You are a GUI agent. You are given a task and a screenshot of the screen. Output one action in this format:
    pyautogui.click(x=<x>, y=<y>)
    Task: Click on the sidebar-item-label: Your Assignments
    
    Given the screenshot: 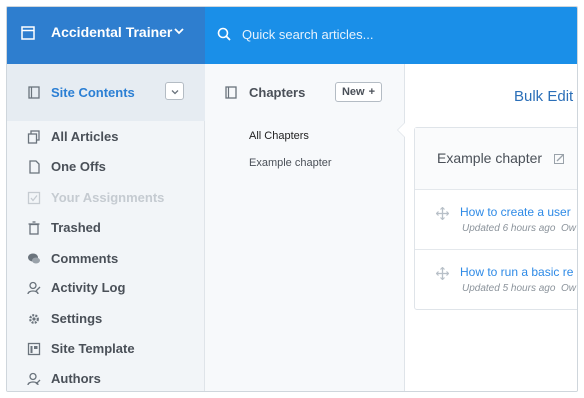 What is the action you would take?
    pyautogui.click(x=108, y=197)
    